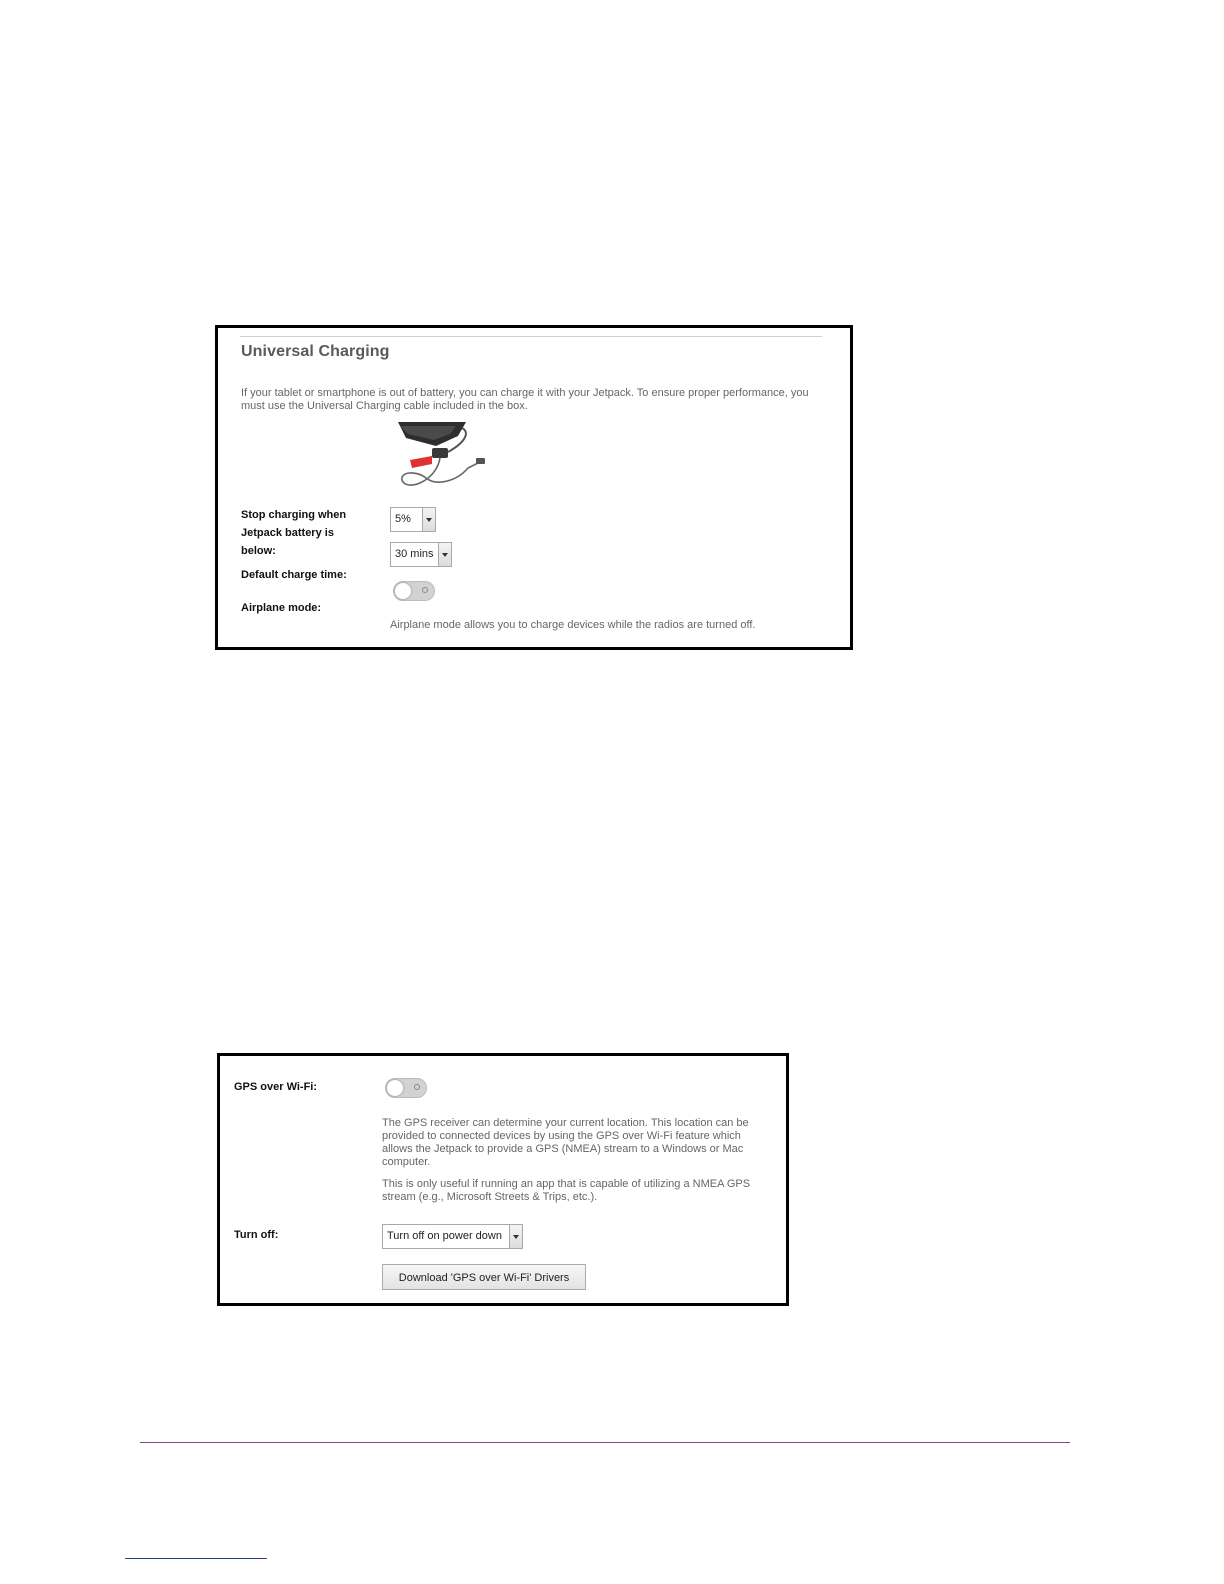  What do you see at coordinates (294, 575) in the screenshot?
I see `default-charge-time-label: Default charge time:` at bounding box center [294, 575].